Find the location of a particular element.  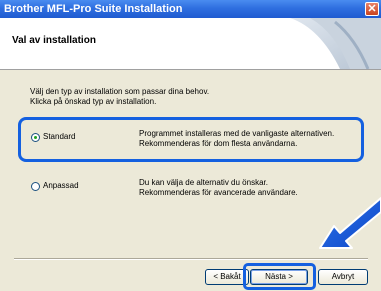

page-title: Val av installation is located at coordinates (54, 40).